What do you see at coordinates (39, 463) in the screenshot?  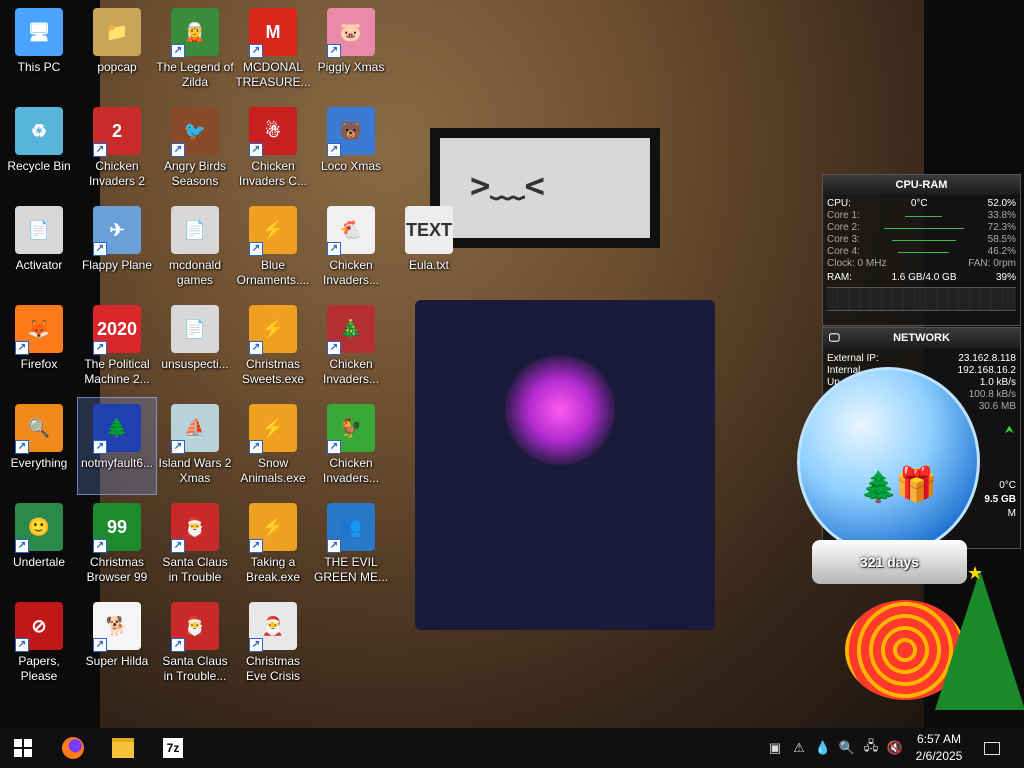 I see `desktop-icon-label: Everything` at bounding box center [39, 463].